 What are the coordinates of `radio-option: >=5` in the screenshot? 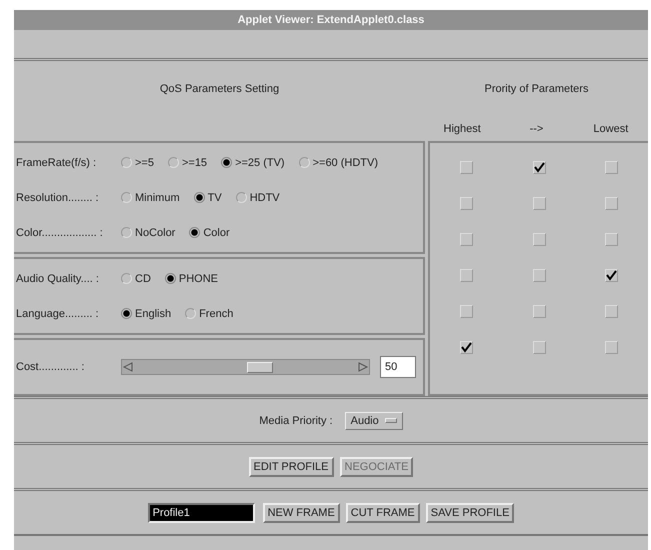 It's located at (137, 162).